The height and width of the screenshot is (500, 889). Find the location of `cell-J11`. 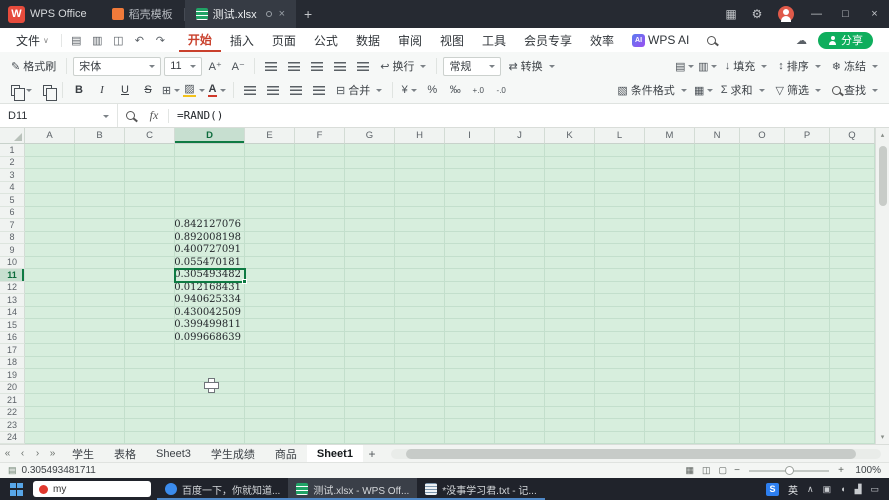

cell-J11 is located at coordinates (520, 275).